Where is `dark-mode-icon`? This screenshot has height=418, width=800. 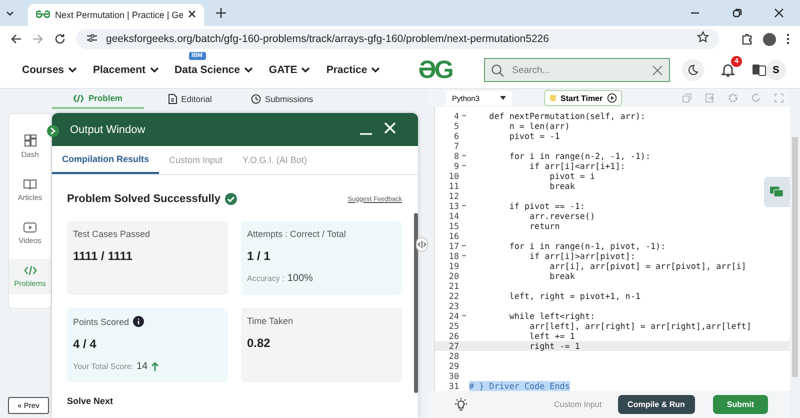
dark-mode-icon is located at coordinates (693, 70).